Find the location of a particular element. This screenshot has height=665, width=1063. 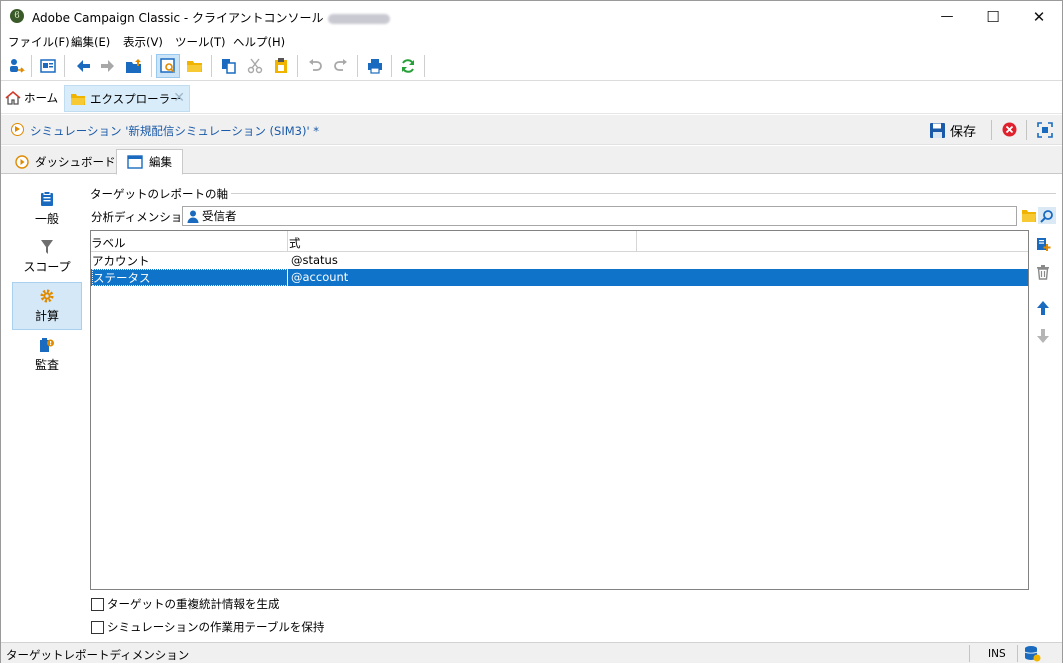

duplicate-stats-label: ターゲットの重複統計情報を生成 is located at coordinates (193, 604).